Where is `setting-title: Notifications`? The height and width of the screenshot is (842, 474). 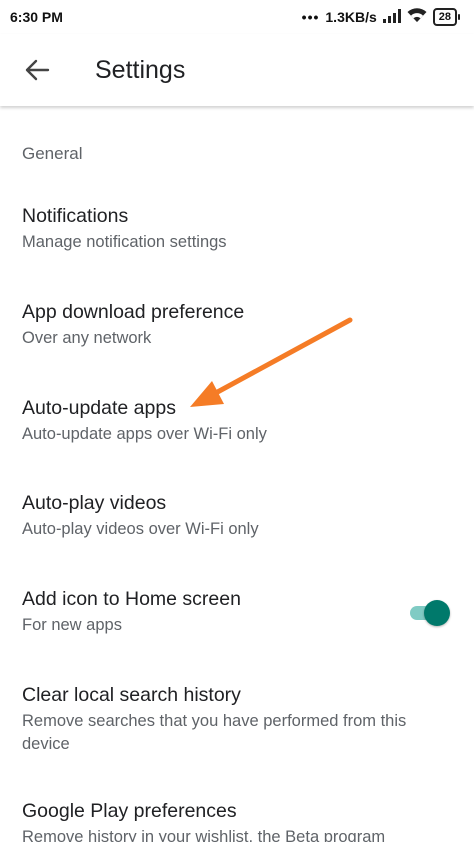 setting-title: Notifications is located at coordinates (75, 216).